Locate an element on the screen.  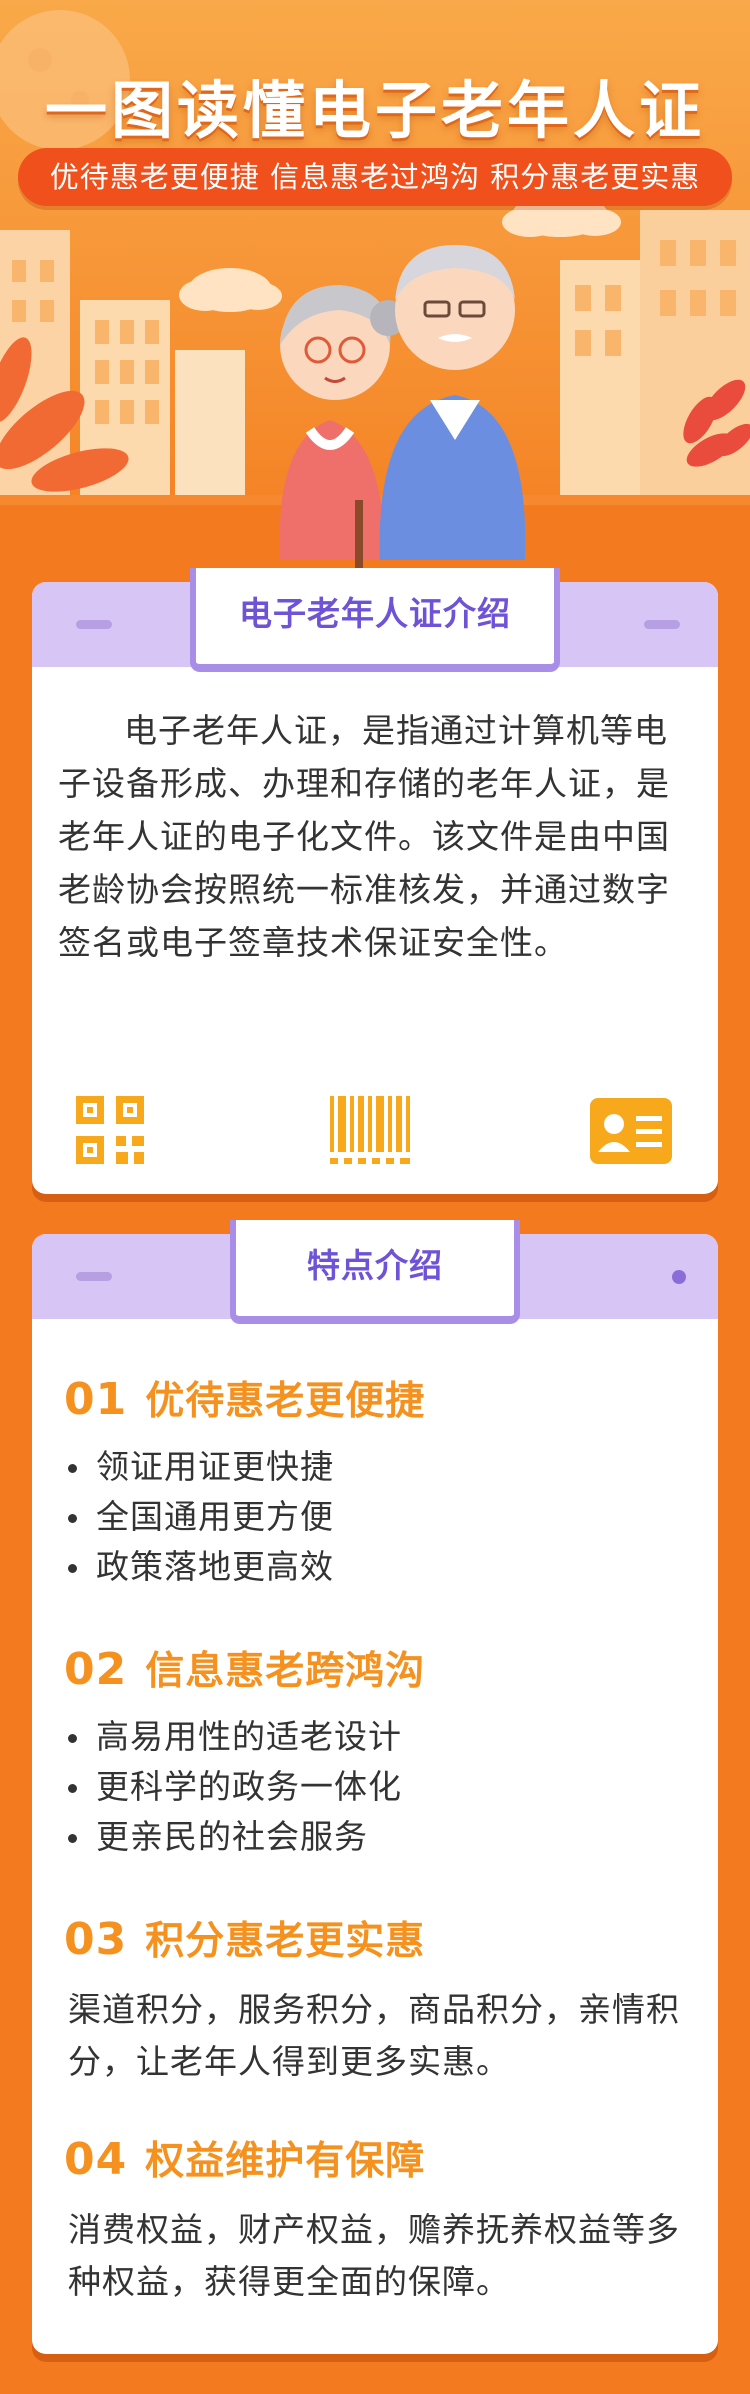
feature-text-03: 渠道积分，服务积分，商品积分，亲情积分，让老年人得到更多实惠。 is located at coordinates (374, 2035).